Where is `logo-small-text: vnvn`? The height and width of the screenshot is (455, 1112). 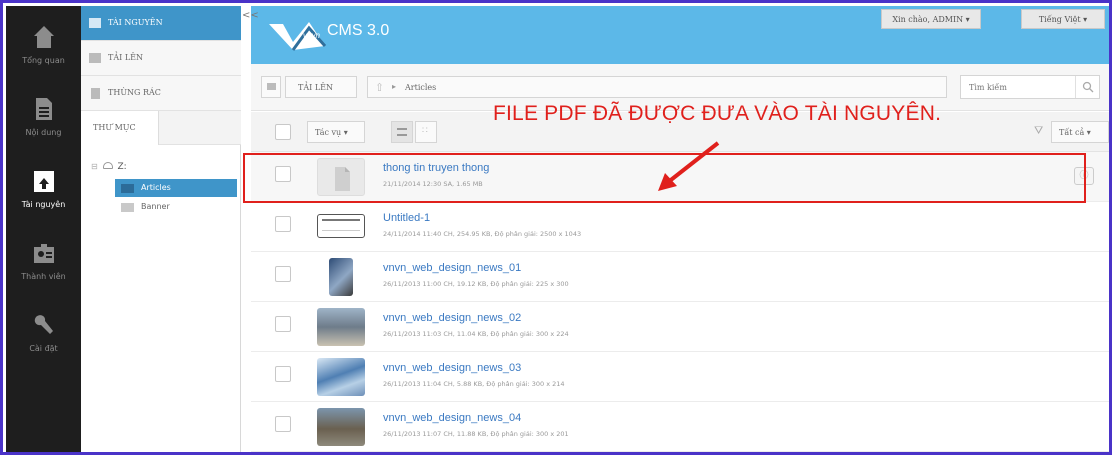
logo-small-text: vnvn is located at coordinates (311, 35).